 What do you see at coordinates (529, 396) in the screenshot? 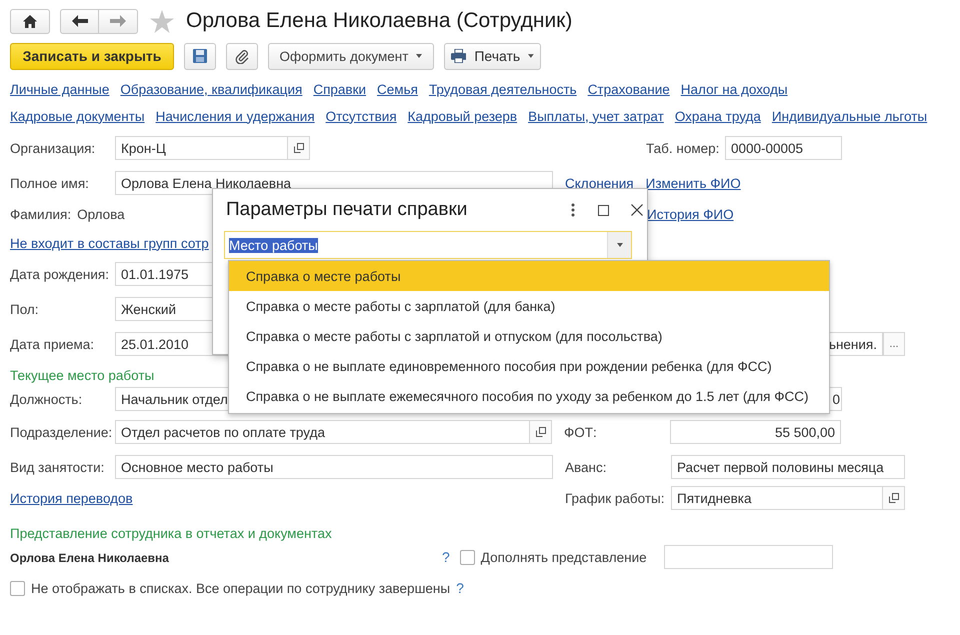
I see `dropdown-option: Справка о не выплате ежемесячного пособия по уходу за ребенком до 1.5 лет (для ФСС)` at bounding box center [529, 396].